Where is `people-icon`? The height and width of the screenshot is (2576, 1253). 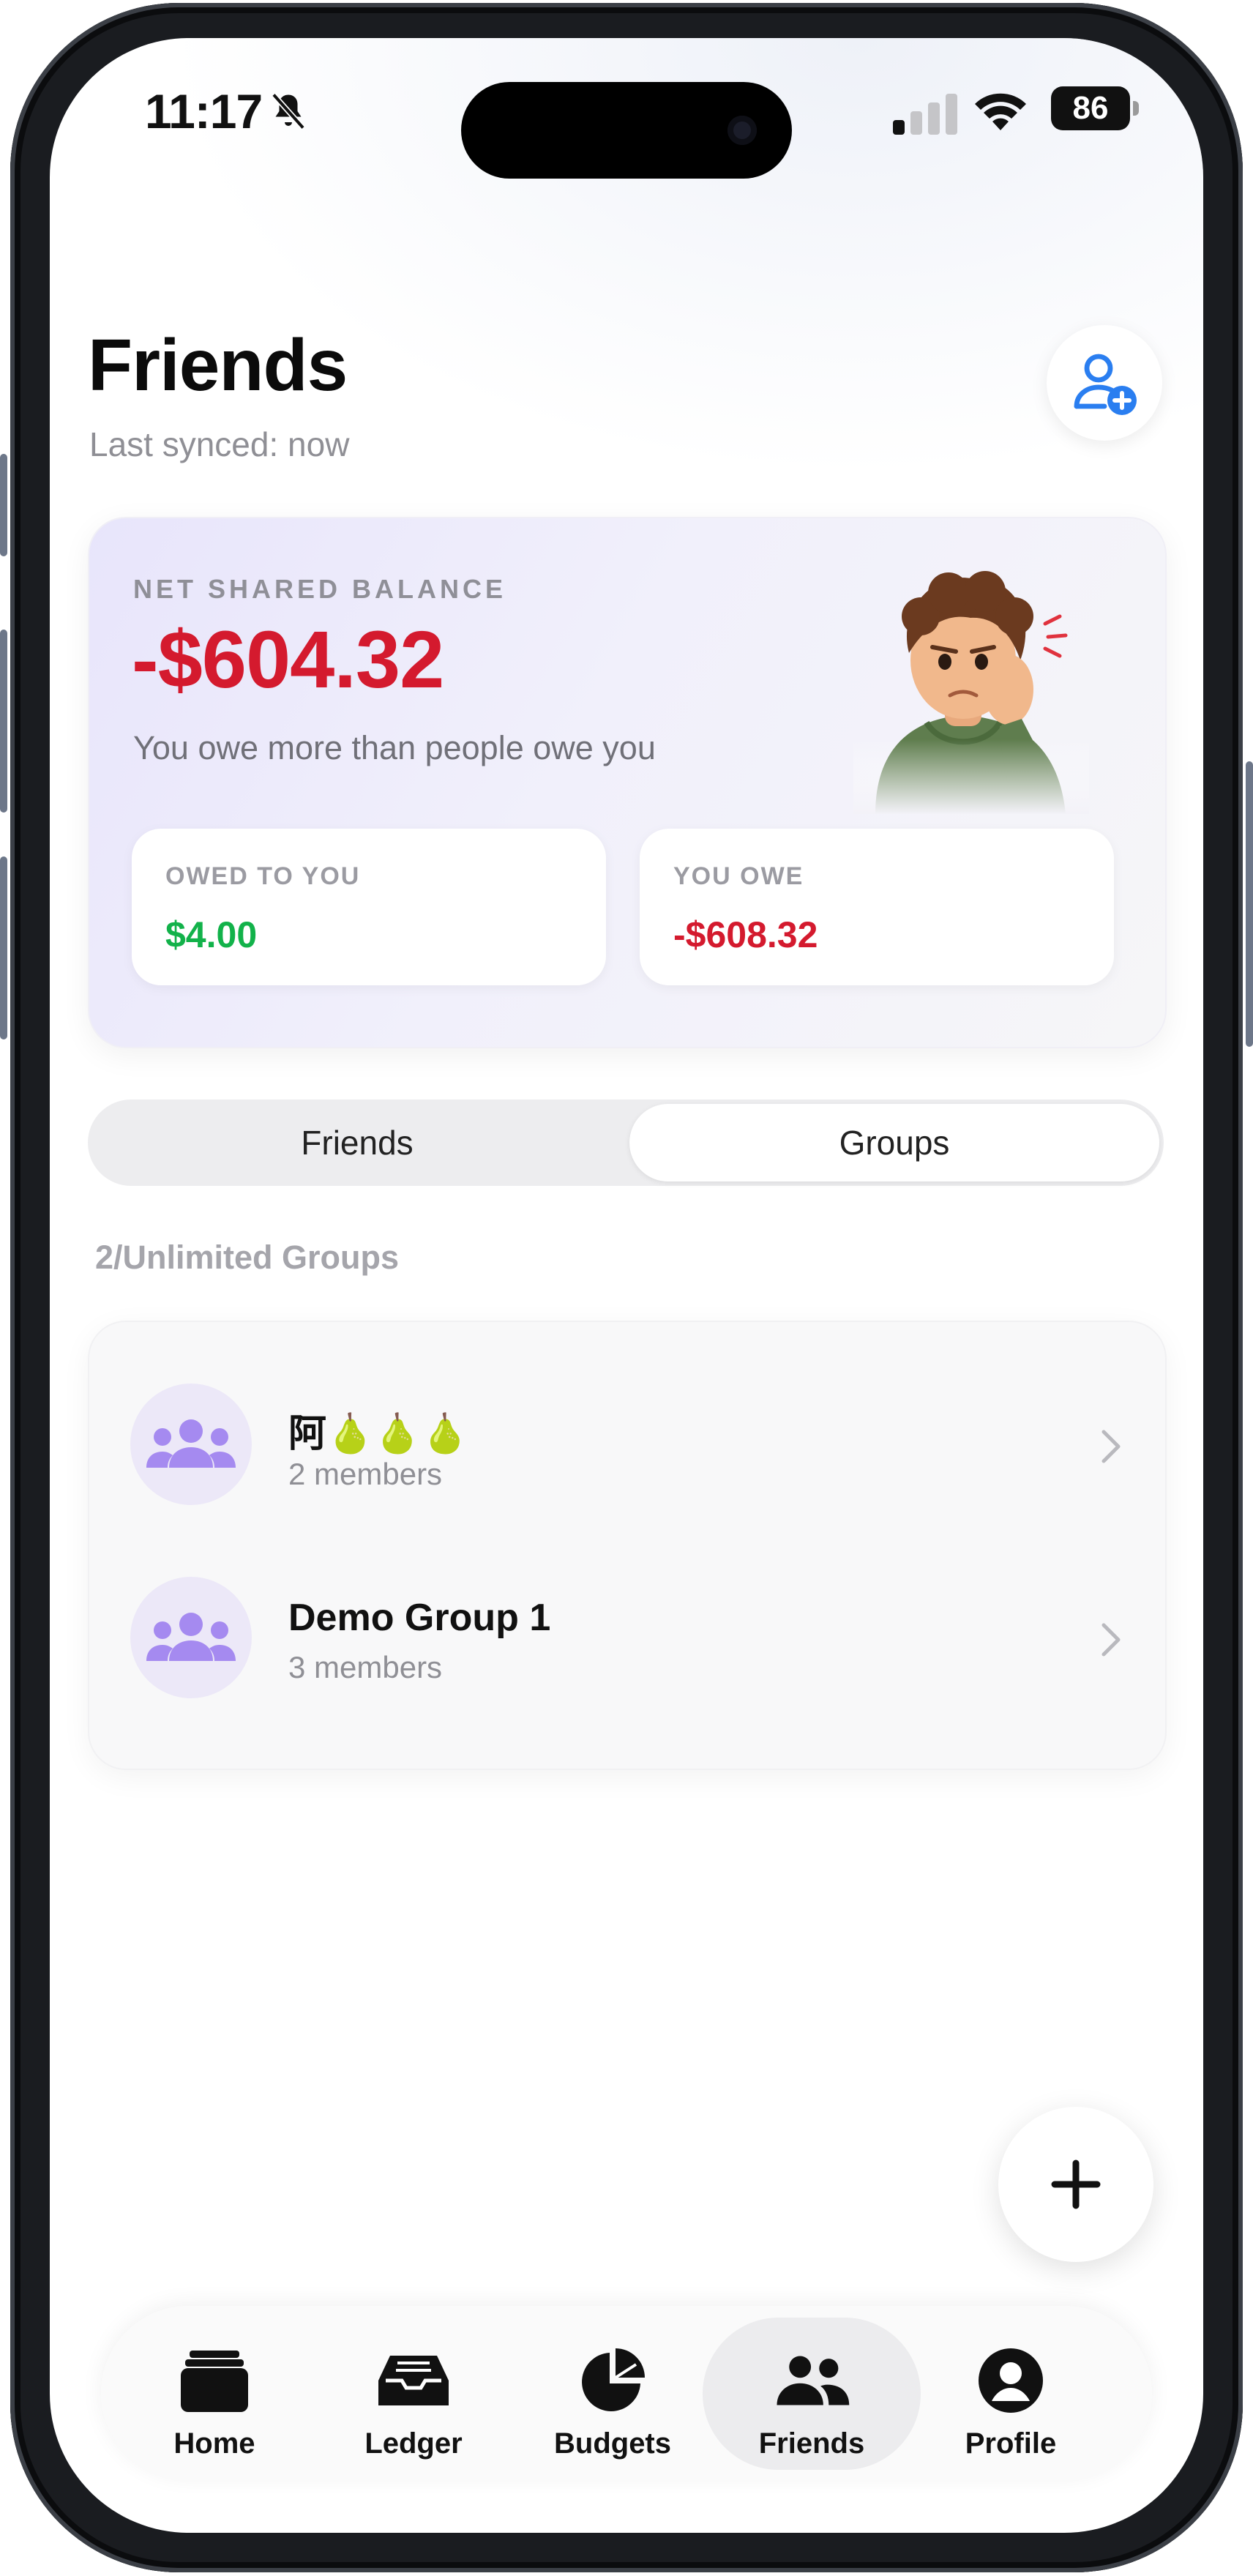 people-icon is located at coordinates (811, 2380).